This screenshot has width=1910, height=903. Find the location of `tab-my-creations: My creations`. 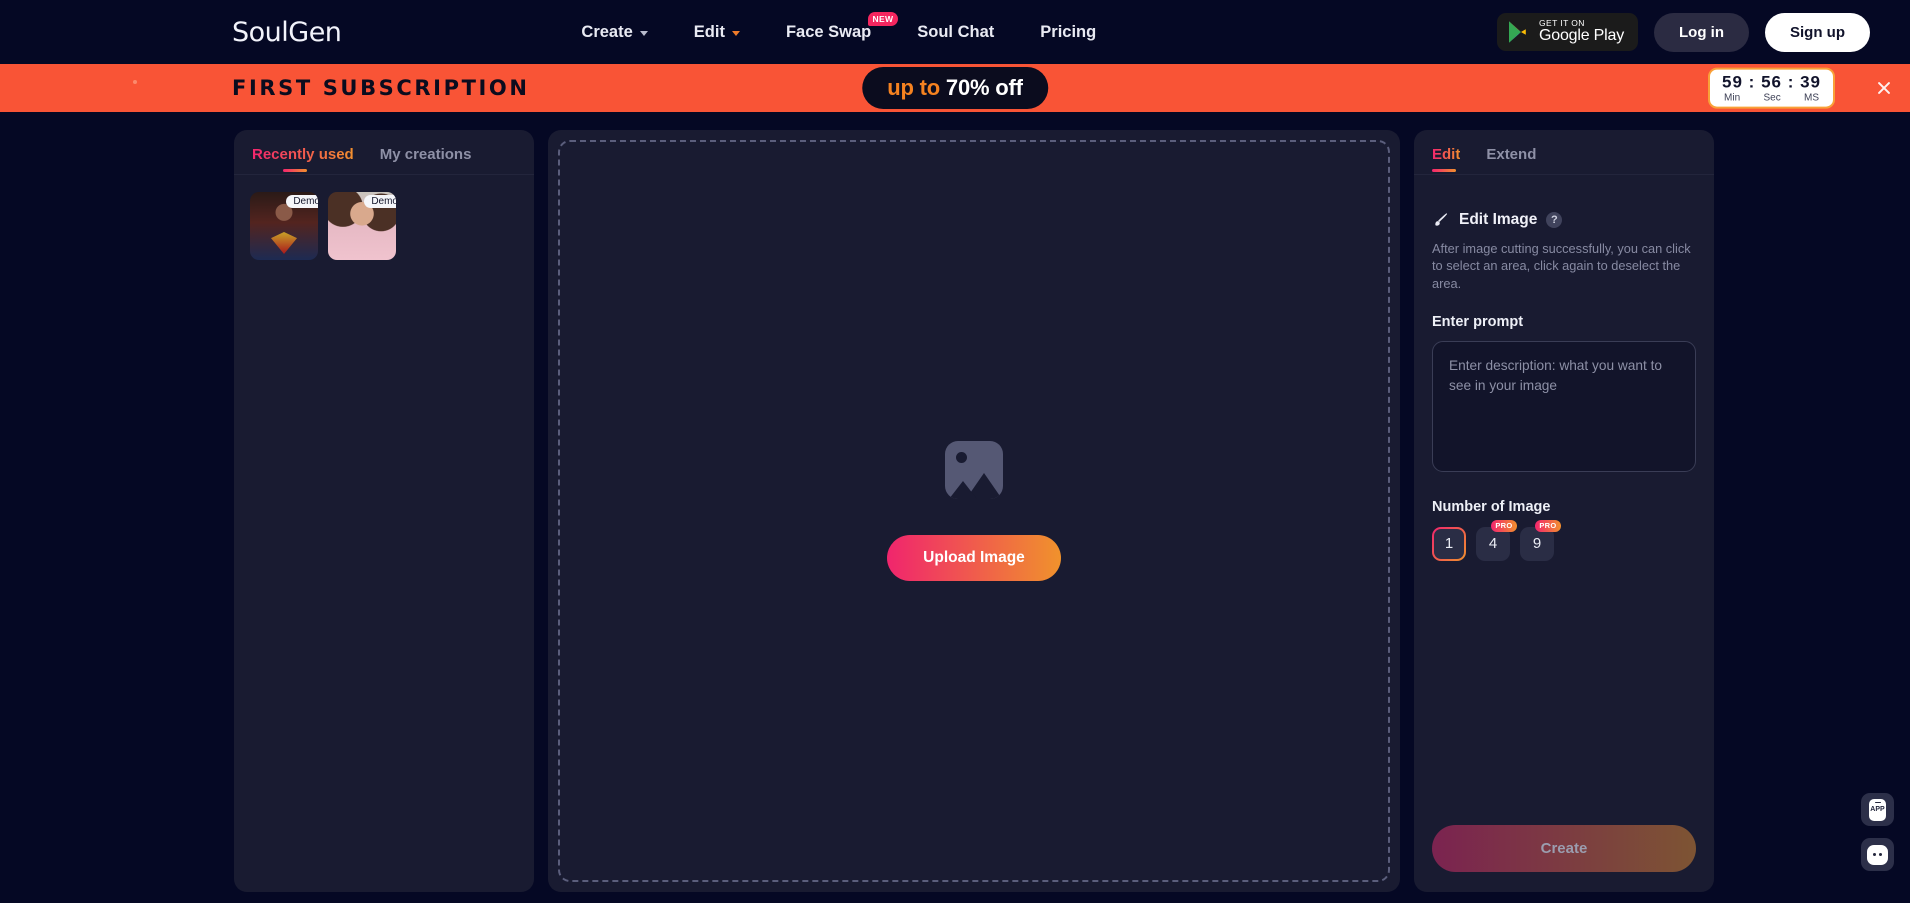

tab-my-creations: My creations is located at coordinates (426, 160).